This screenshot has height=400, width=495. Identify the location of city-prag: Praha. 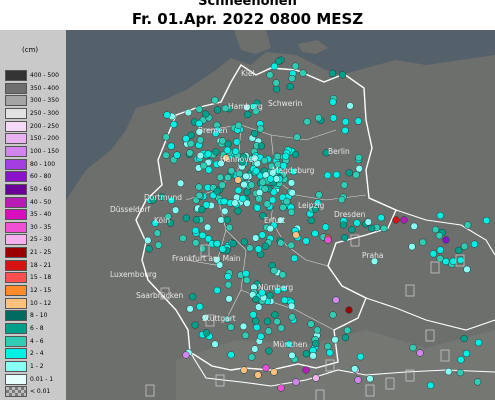
(372, 255).